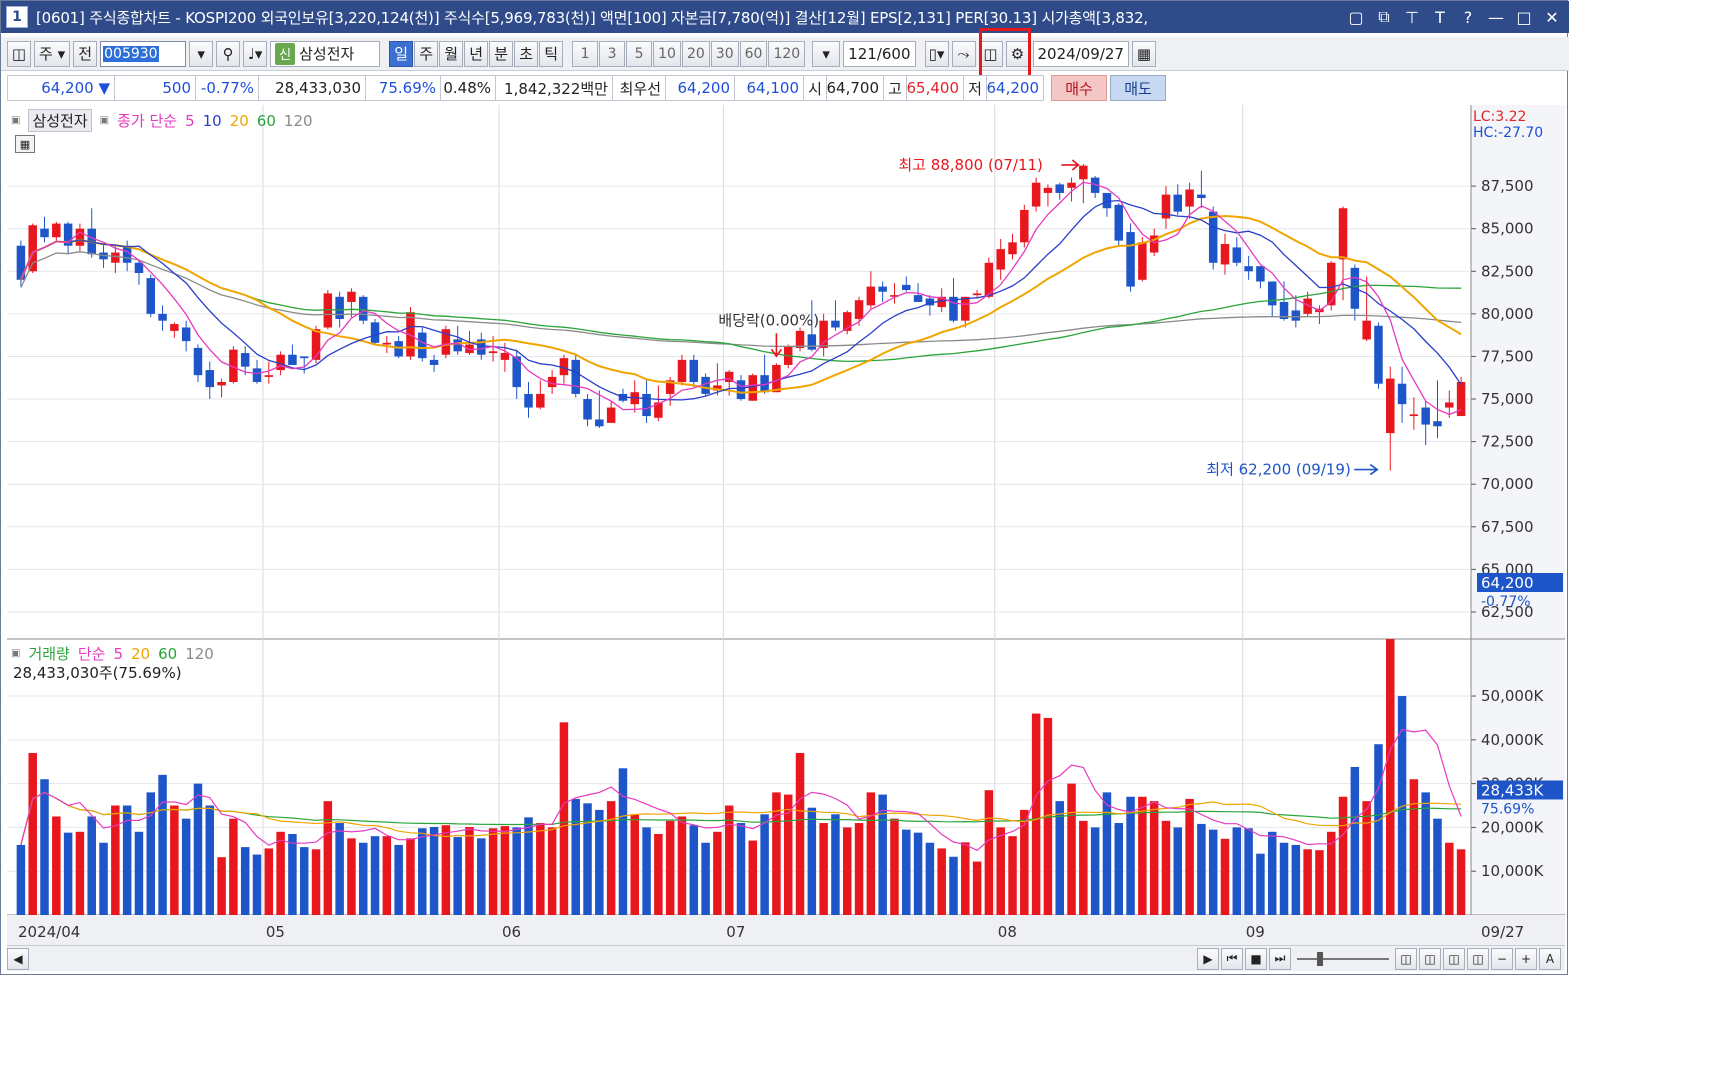  I want to click on period-button-1: 주, so click(426, 53).